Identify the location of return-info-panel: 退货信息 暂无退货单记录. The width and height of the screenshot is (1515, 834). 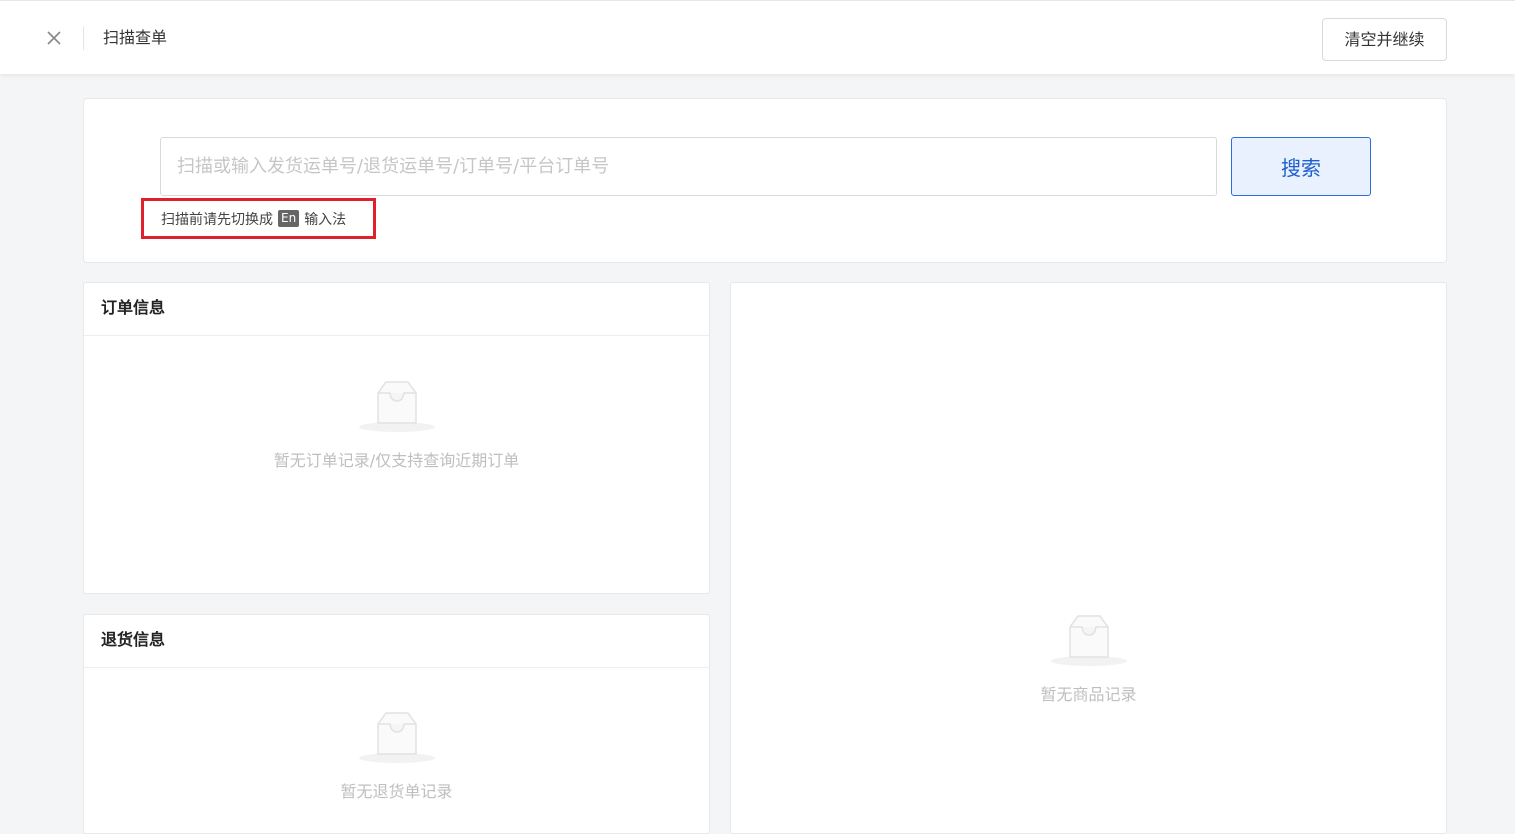
(396, 724).